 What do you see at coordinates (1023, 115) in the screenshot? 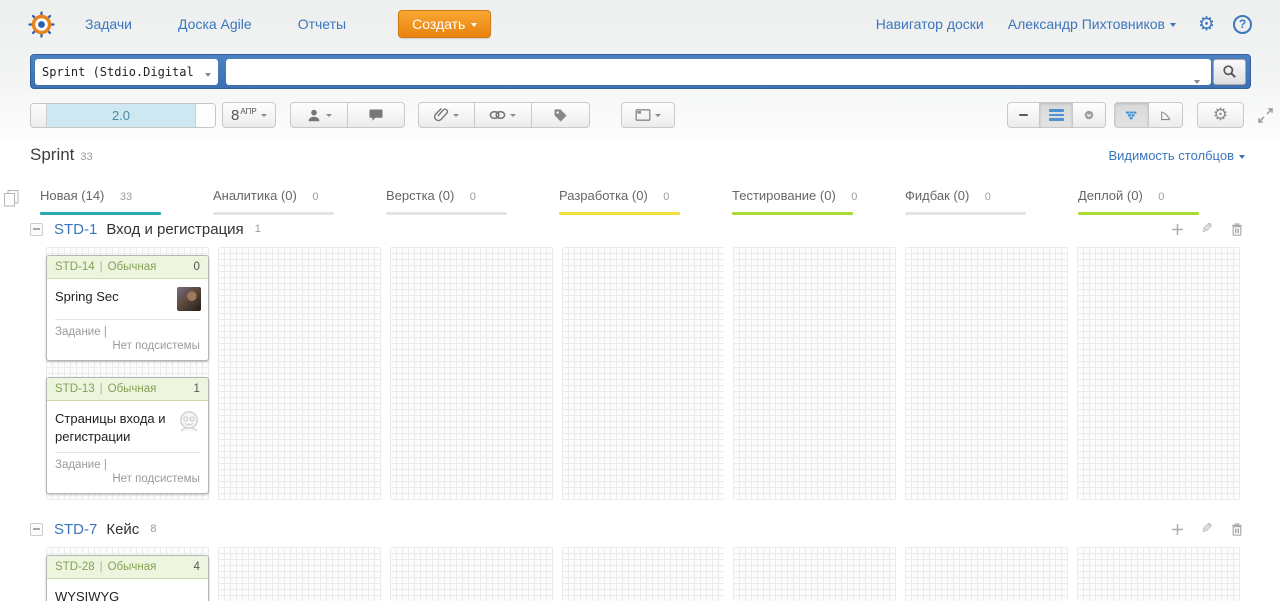
I see `card-view-compact-button` at bounding box center [1023, 115].